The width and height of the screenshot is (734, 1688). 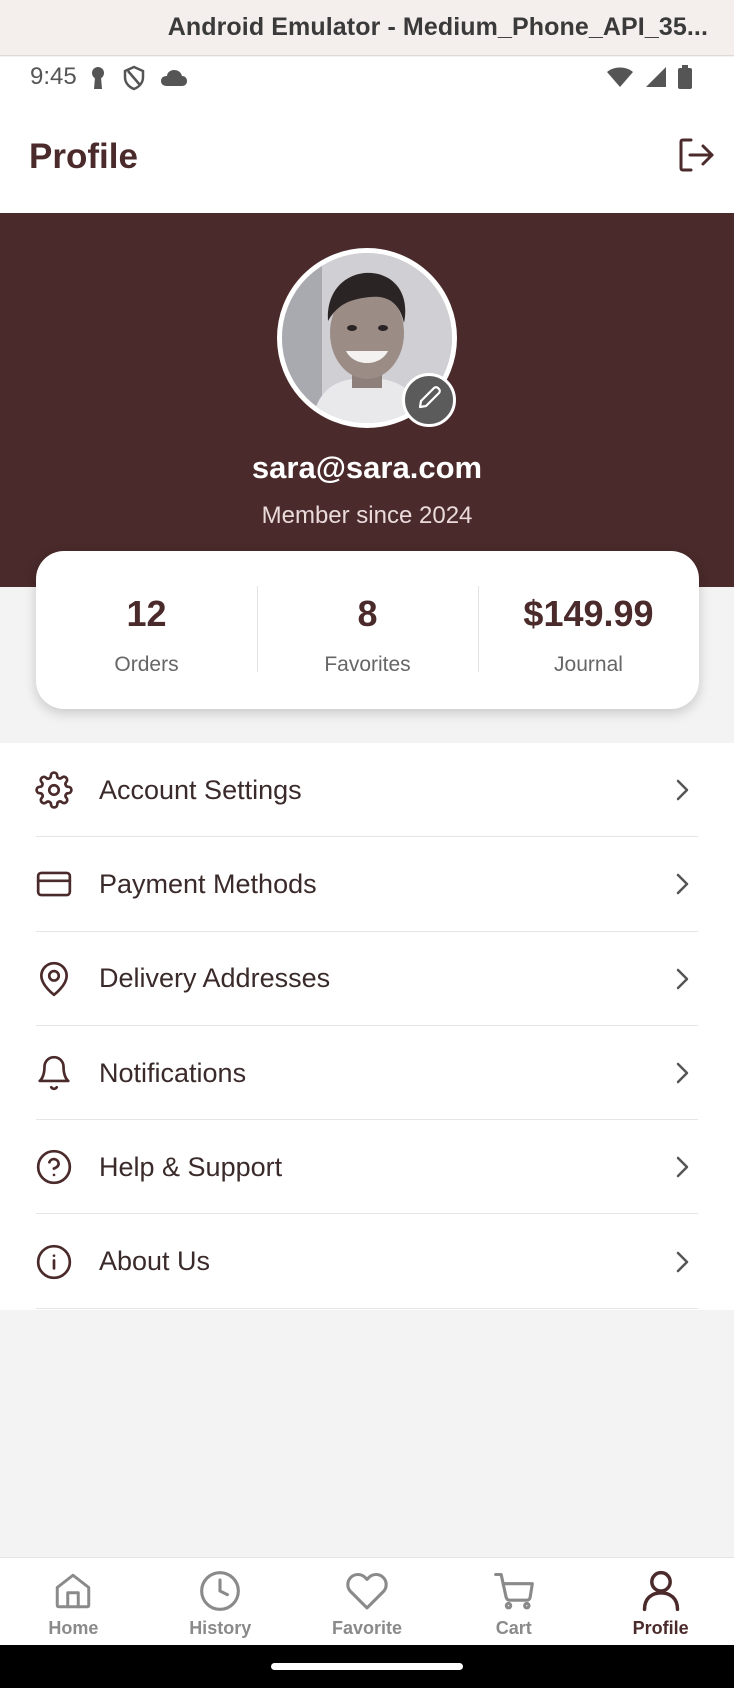 I want to click on menu-item-payment-methods: Payment Methods, so click(x=367, y=884).